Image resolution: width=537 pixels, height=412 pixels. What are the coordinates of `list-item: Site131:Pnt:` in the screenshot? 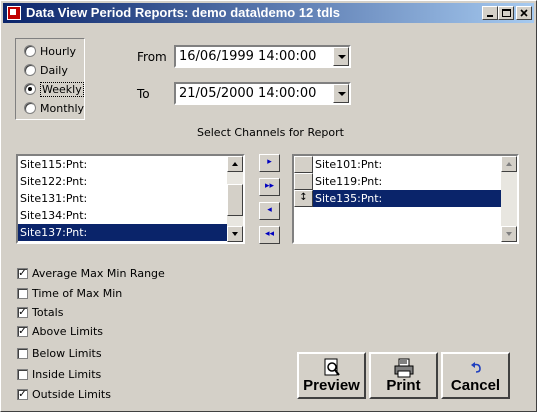 It's located at (122, 198).